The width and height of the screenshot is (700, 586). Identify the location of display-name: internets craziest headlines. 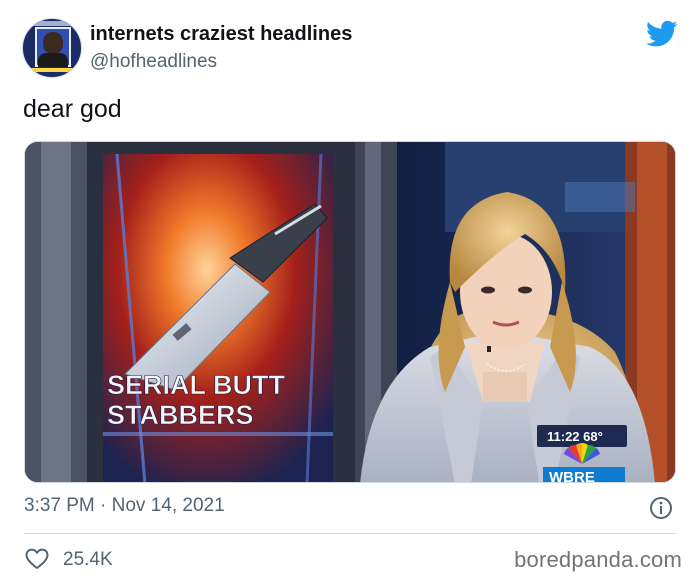
(221, 34).